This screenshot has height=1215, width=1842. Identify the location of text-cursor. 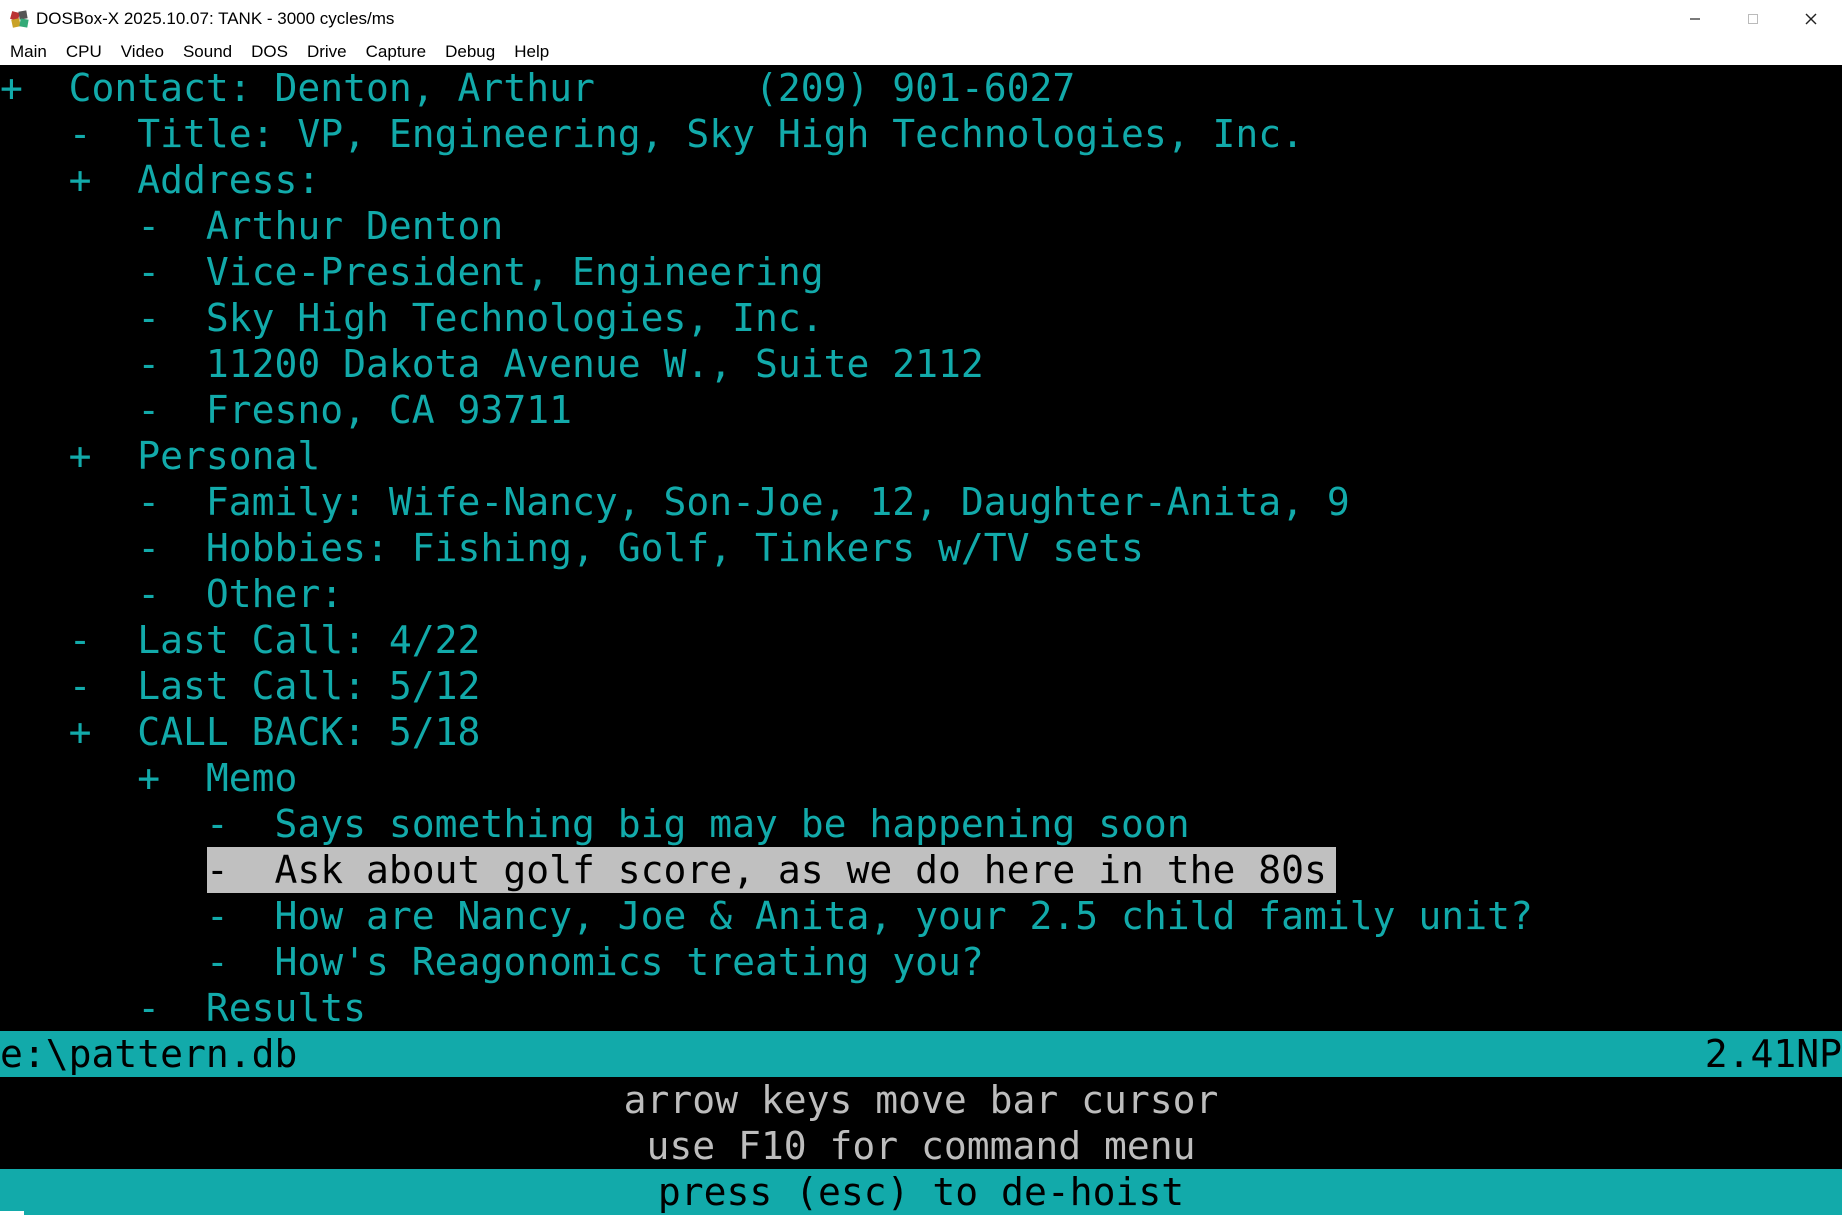
(12, 1213).